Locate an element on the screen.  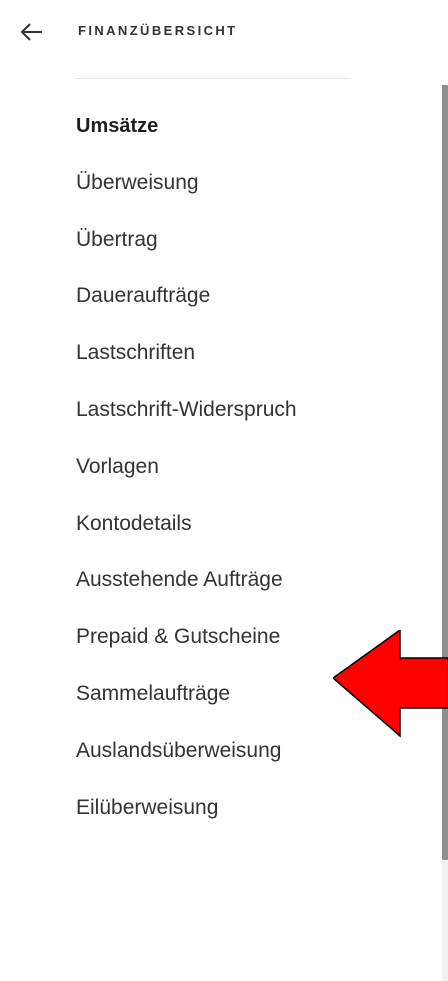
back-button is located at coordinates (32, 32).